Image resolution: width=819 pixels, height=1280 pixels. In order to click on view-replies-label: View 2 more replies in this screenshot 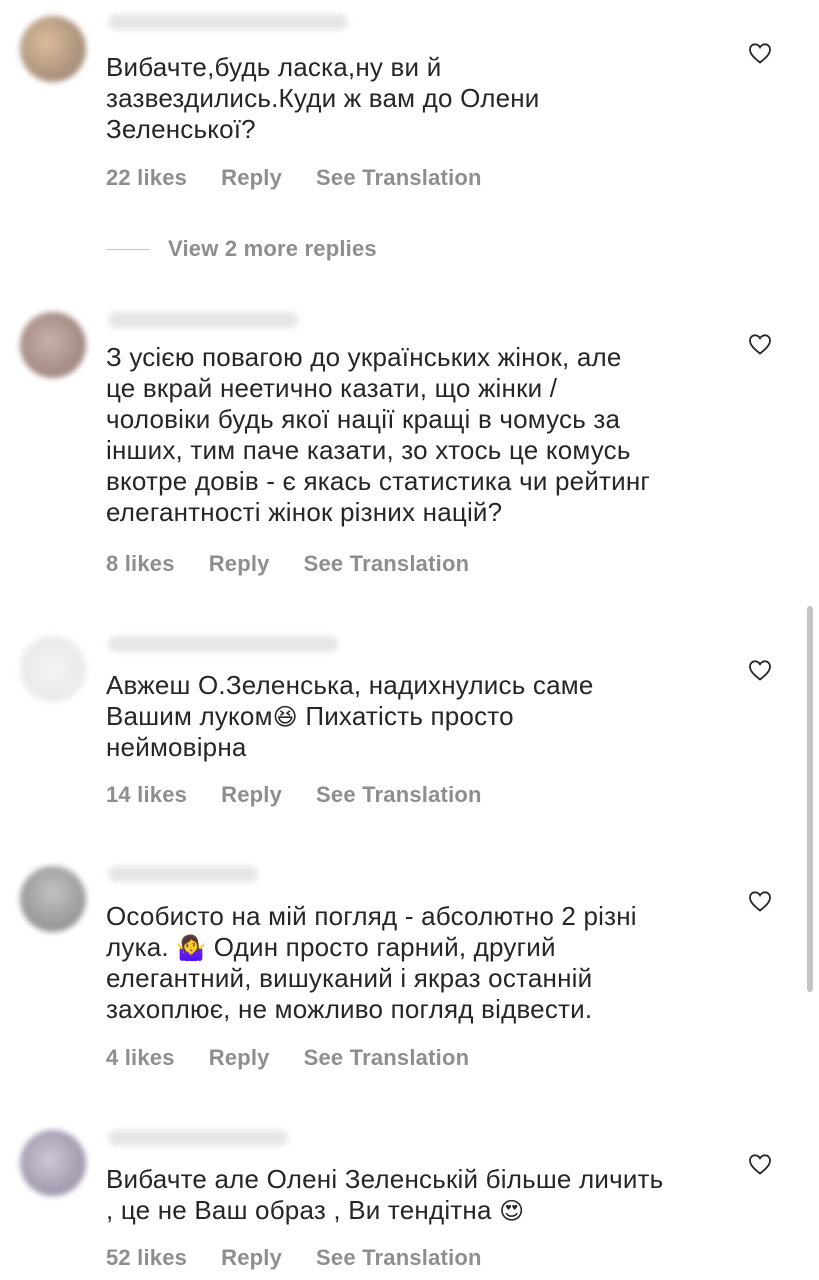, I will do `click(272, 249)`.